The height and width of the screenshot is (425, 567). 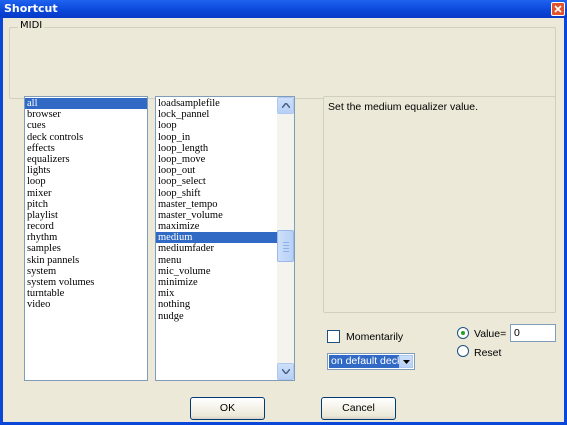 What do you see at coordinates (225, 316) in the screenshot?
I see `action-list-item: nudge` at bounding box center [225, 316].